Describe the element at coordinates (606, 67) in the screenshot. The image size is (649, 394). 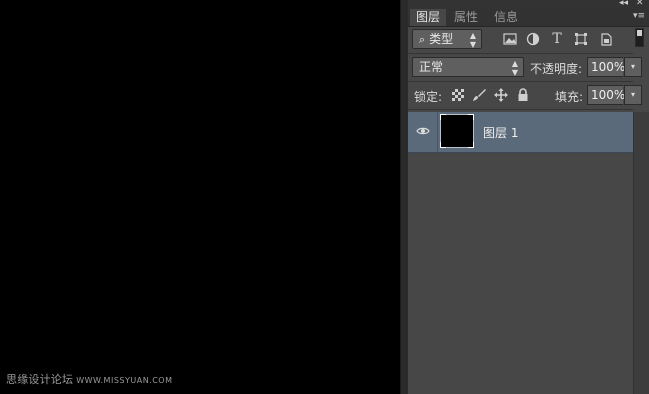
I see `opacity-input: 100%` at that location.